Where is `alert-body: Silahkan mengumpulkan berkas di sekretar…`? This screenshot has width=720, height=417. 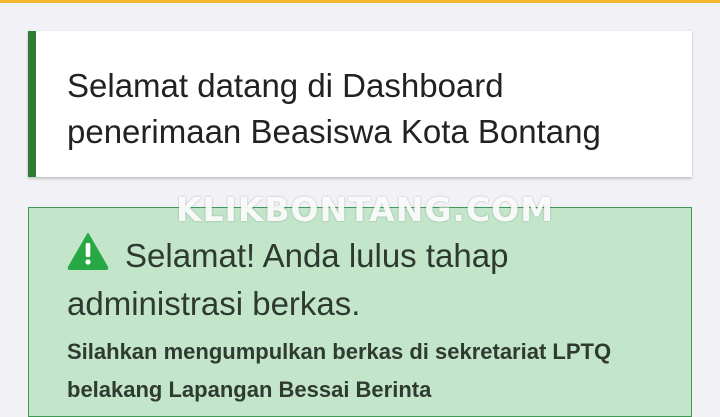
alert-body: Silahkan mengumpulkan berkas di sekretar… is located at coordinates (339, 370).